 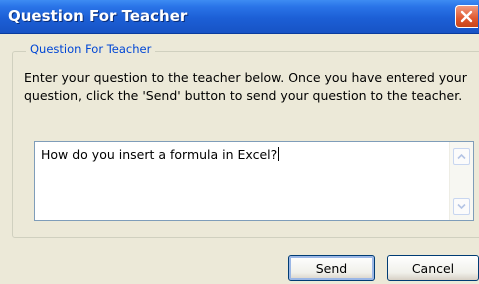 I want to click on groupbox-label: Question For Teacher, so click(x=91, y=49).